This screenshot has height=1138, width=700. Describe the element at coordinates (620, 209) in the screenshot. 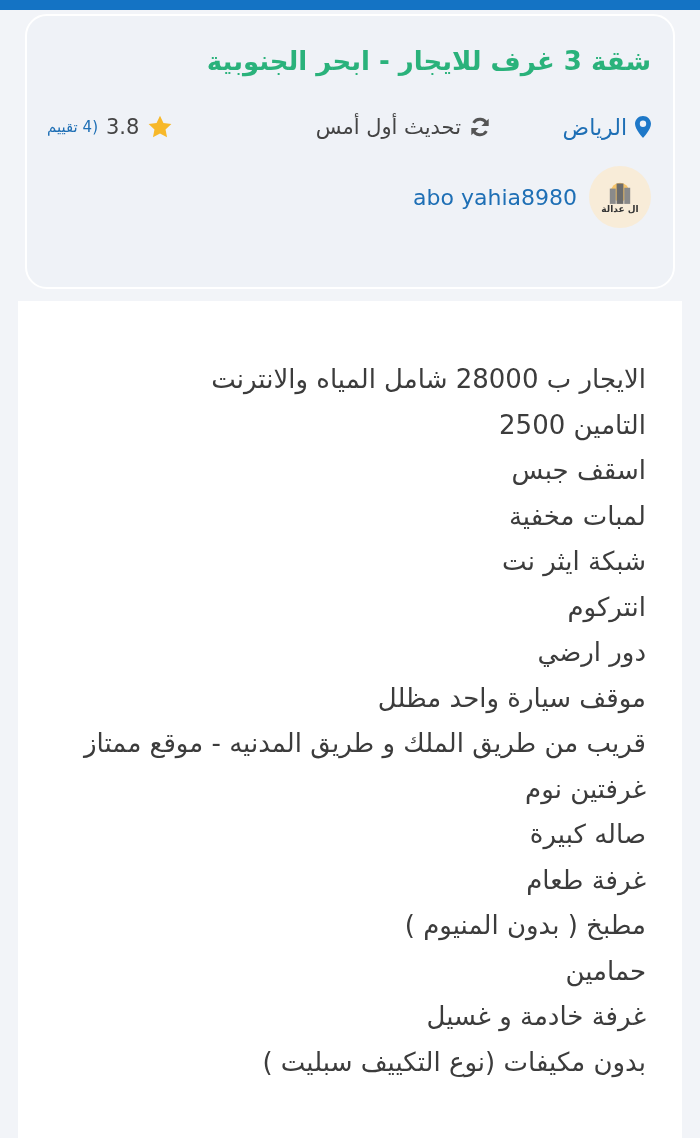

I see `logo-text: ال عدالة` at that location.